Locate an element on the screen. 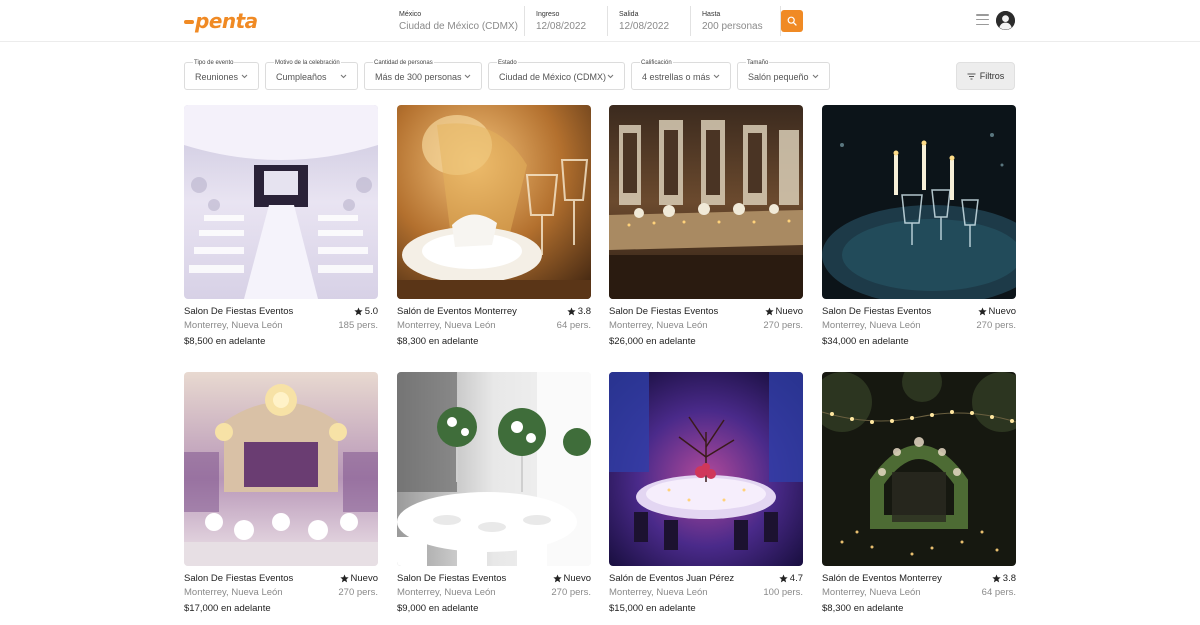 The width and height of the screenshot is (1200, 625). hamburger-menu-icon is located at coordinates (982, 19).